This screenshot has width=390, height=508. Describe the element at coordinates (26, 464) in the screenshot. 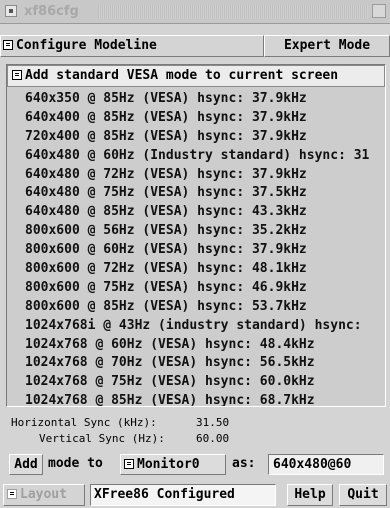

I see `add-button: Add` at that location.